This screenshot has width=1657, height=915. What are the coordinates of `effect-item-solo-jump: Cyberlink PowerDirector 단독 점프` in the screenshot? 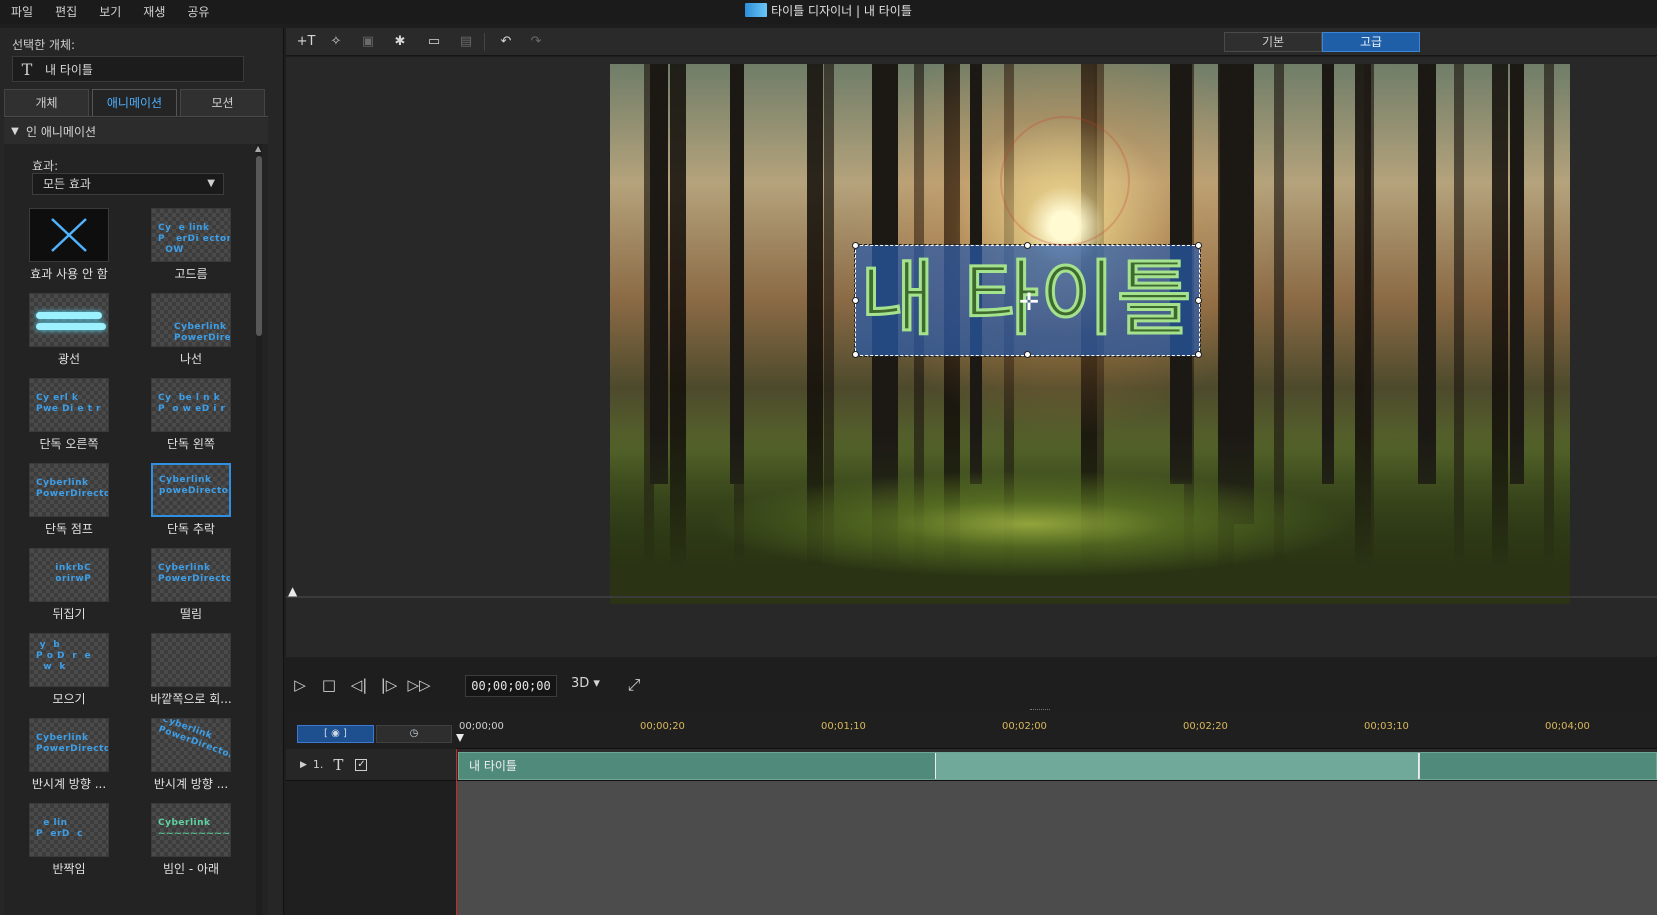 It's located at (64, 505).